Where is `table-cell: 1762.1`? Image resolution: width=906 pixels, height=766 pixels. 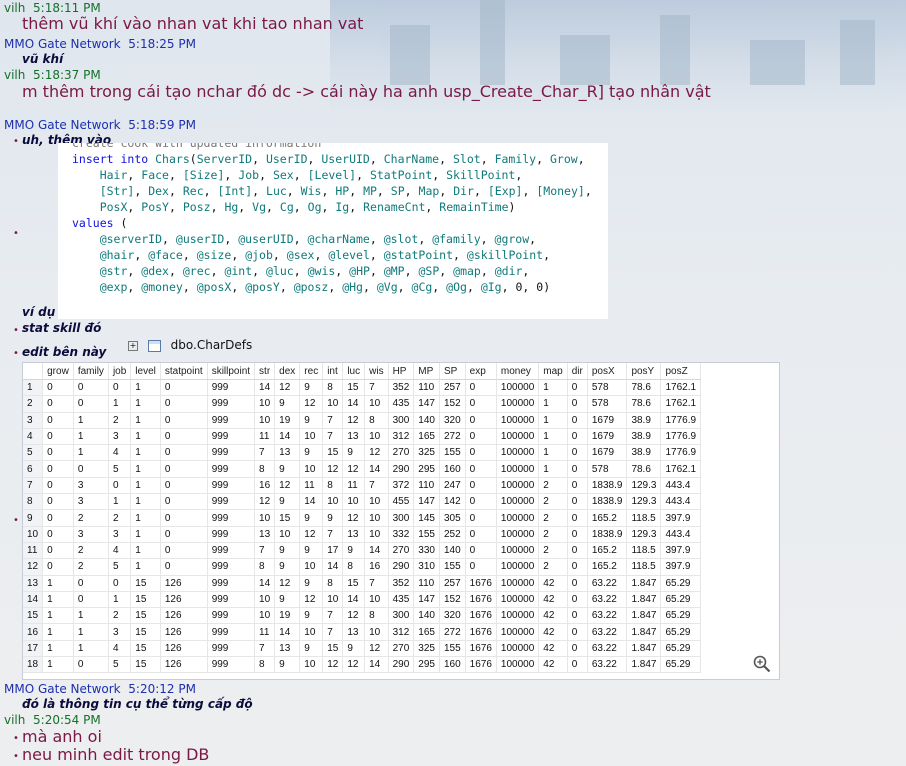
table-cell: 1762.1 is located at coordinates (681, 469).